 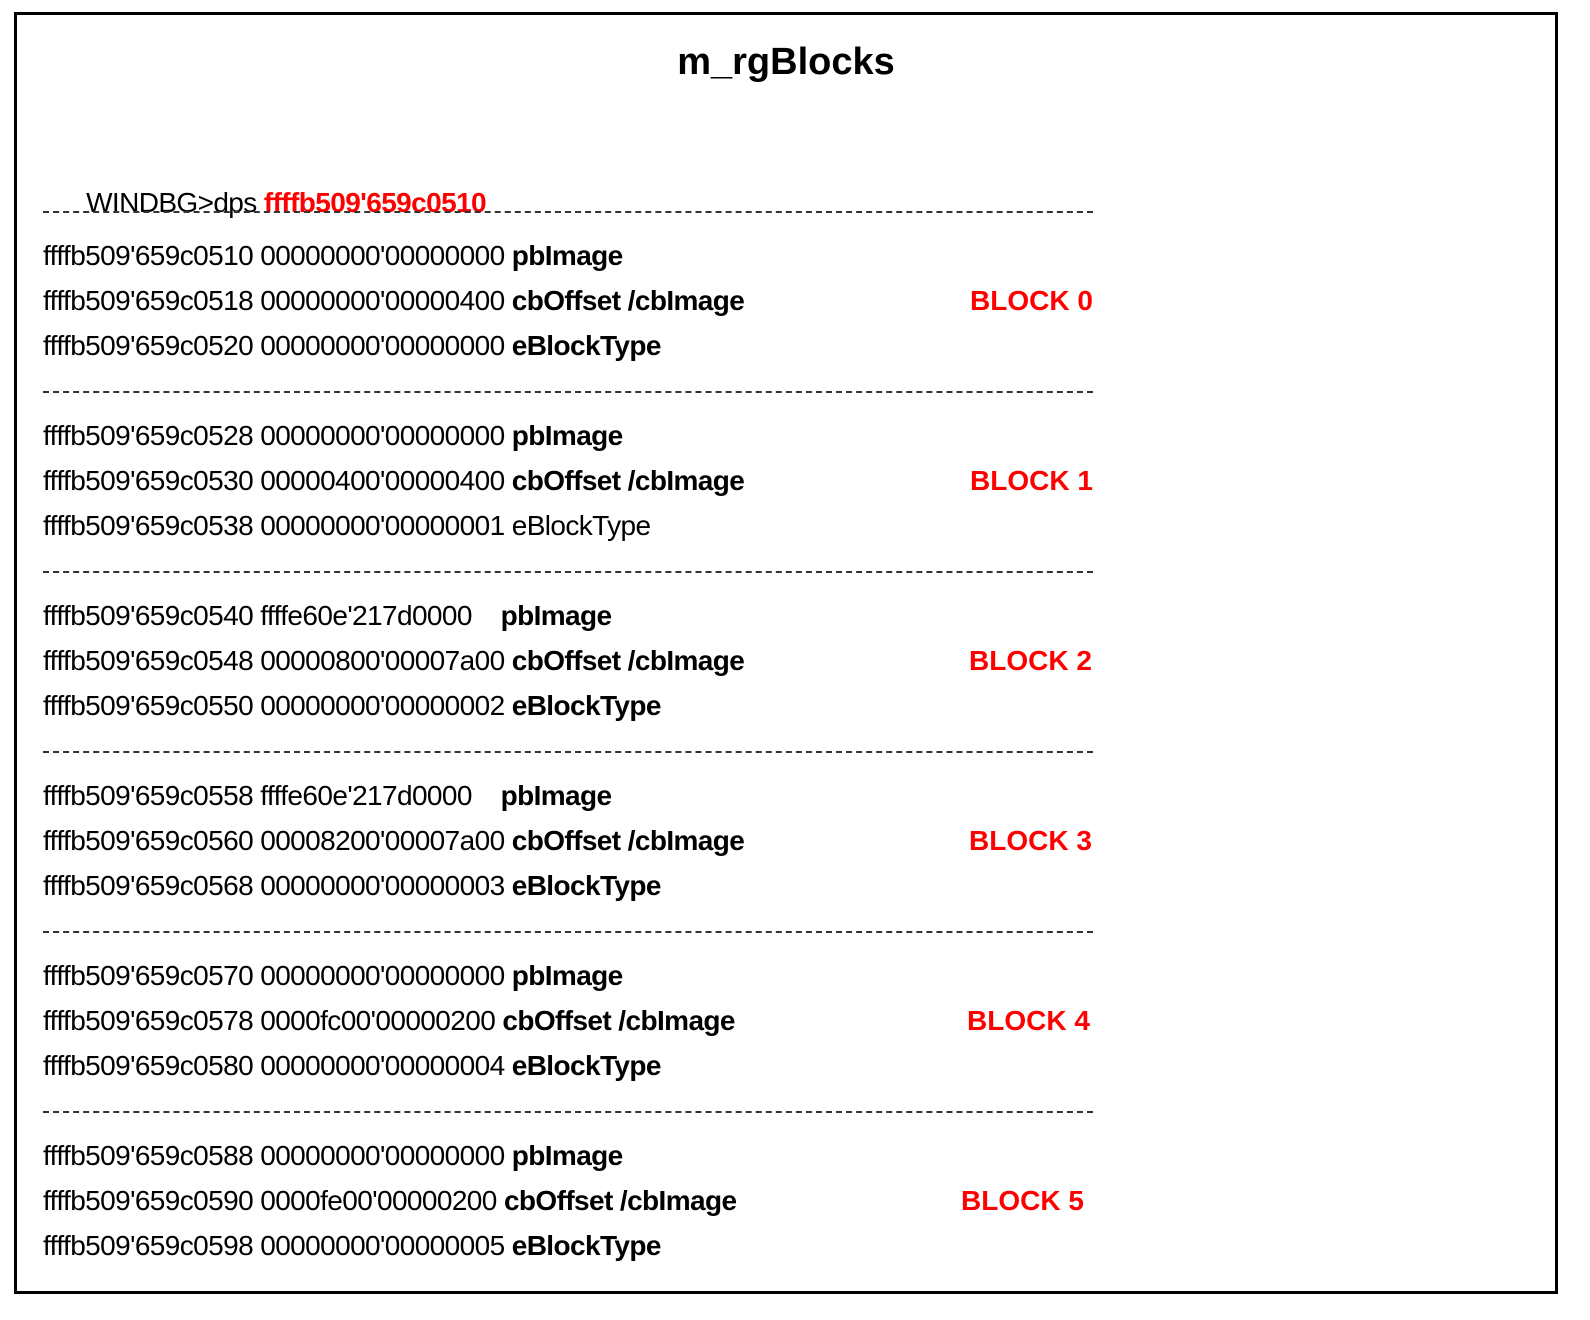 What do you see at coordinates (152, 840) in the screenshot?
I see `row-address: ffffb509'659c0560` at bounding box center [152, 840].